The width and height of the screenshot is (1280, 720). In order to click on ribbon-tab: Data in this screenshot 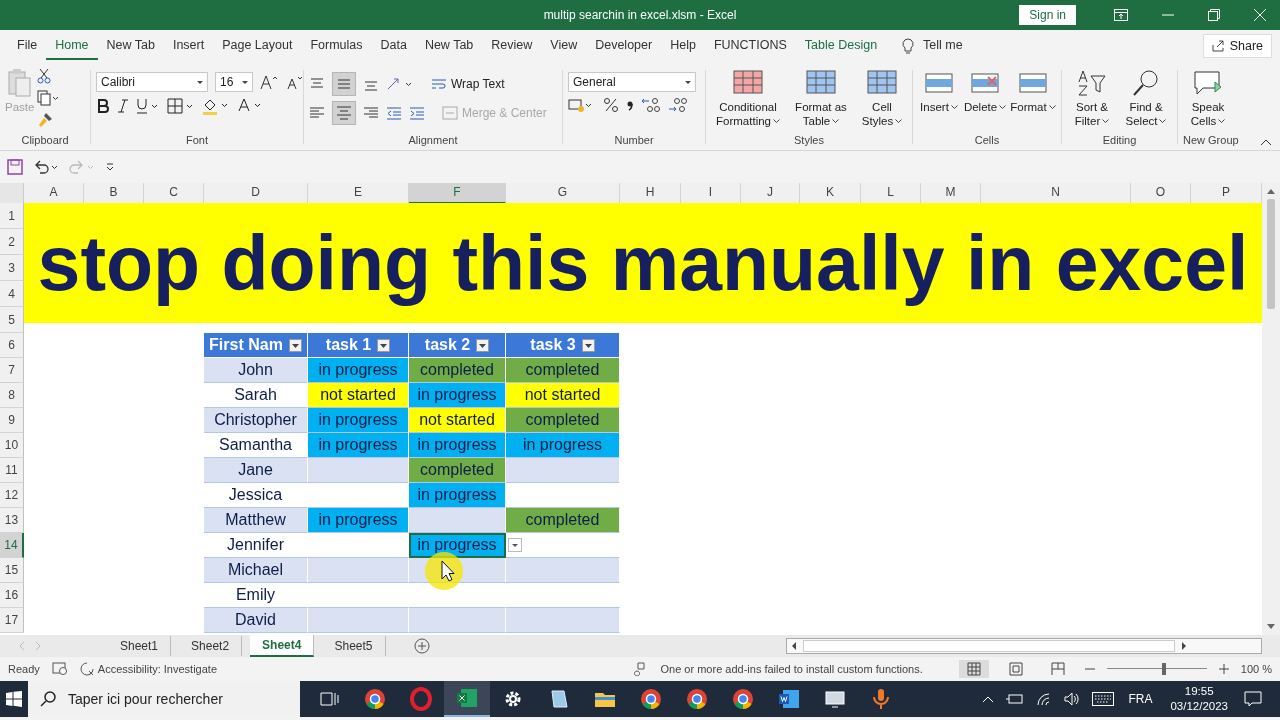, I will do `click(393, 46)`.